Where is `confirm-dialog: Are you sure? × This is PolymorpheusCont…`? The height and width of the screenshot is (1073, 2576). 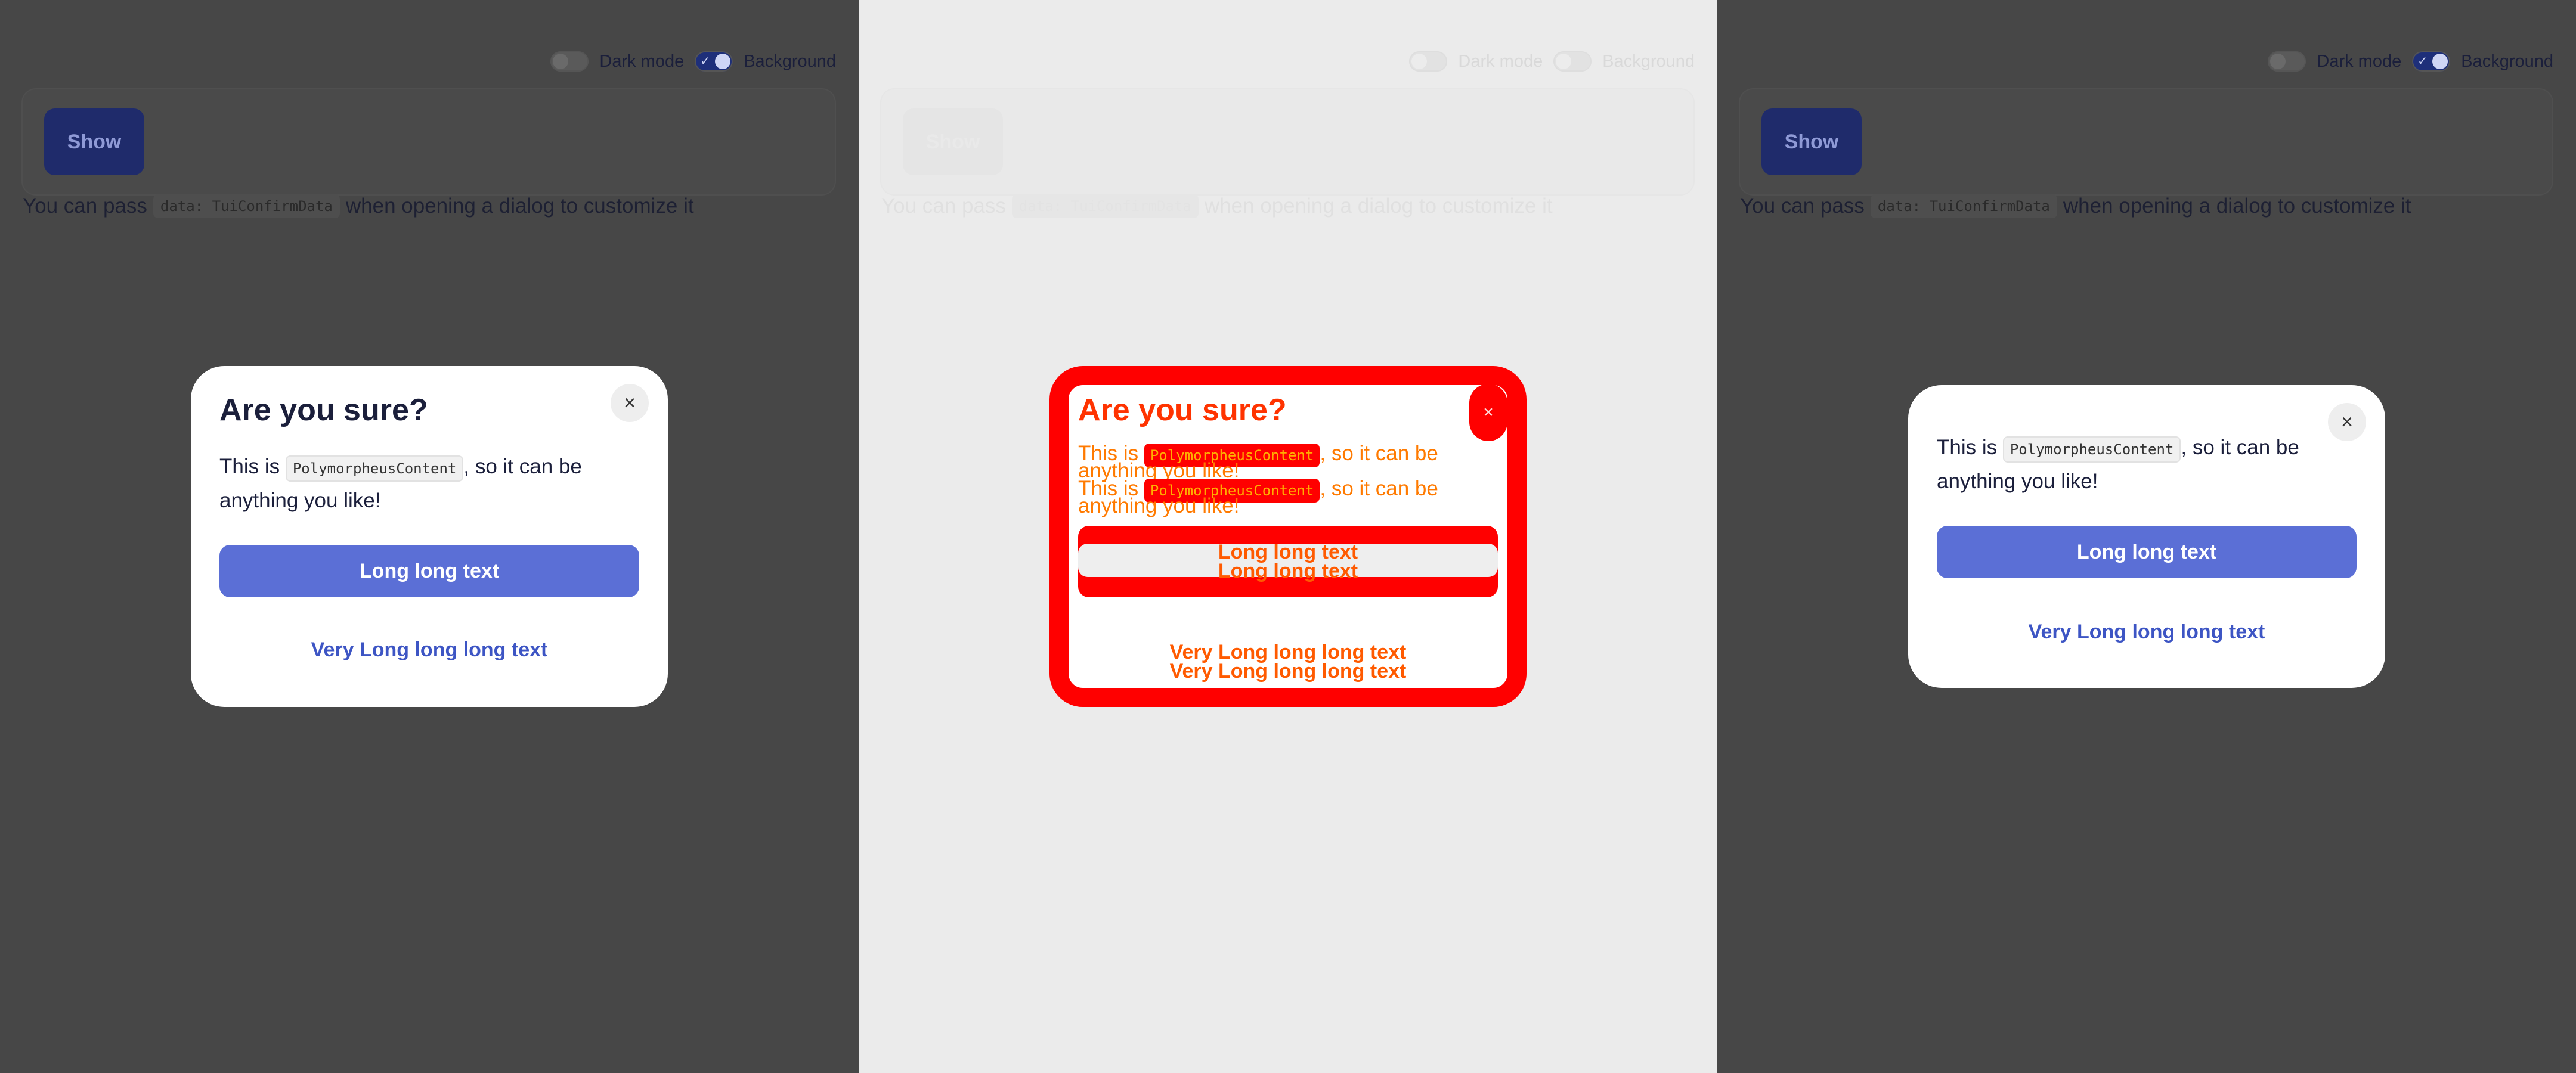 confirm-dialog: Are you sure? × This is PolymorpheusCont… is located at coordinates (429, 536).